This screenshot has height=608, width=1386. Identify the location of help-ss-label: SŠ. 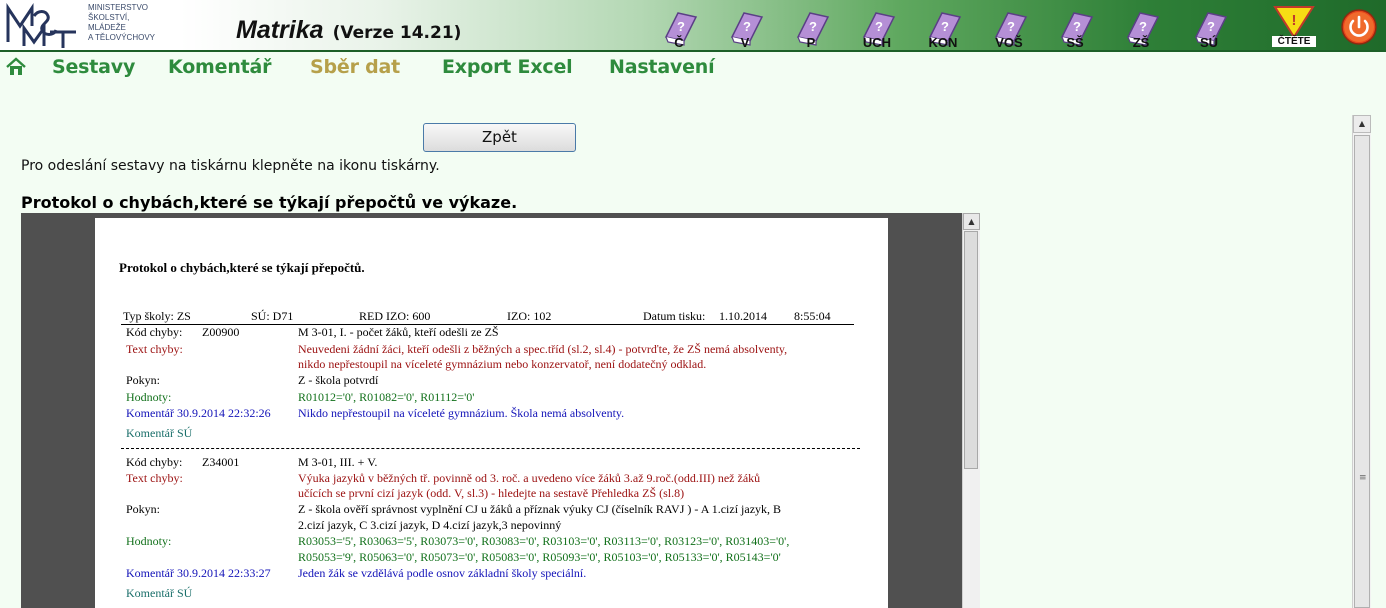
(1075, 42).